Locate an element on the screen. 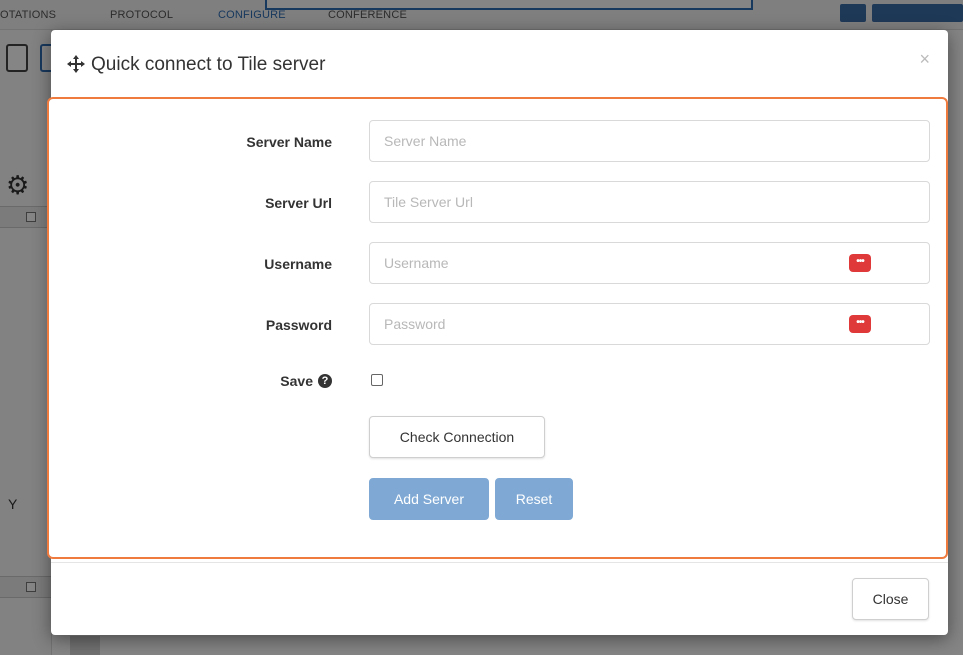 Image resolution: width=963 pixels, height=655 pixels. close-button: Close is located at coordinates (890, 599).